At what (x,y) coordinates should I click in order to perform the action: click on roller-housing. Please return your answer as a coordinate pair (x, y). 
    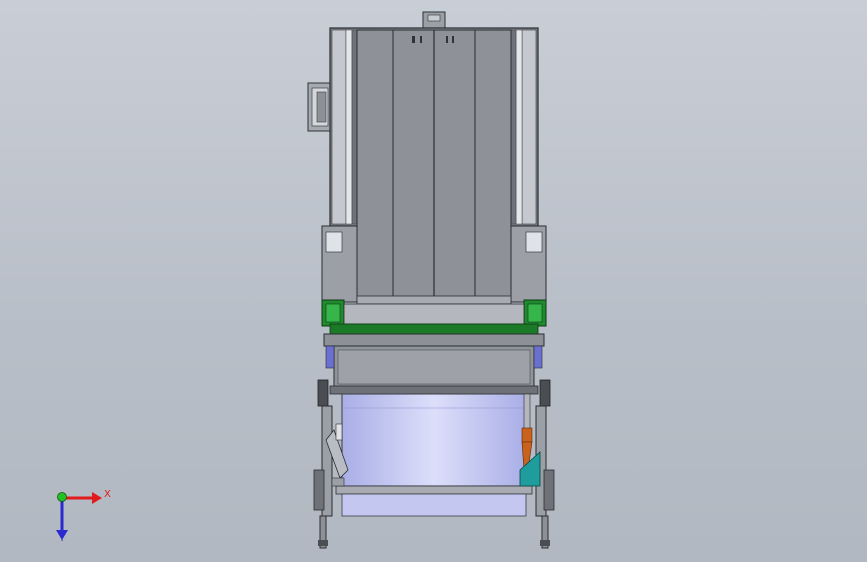
    Looking at the image, I should click on (434, 364).